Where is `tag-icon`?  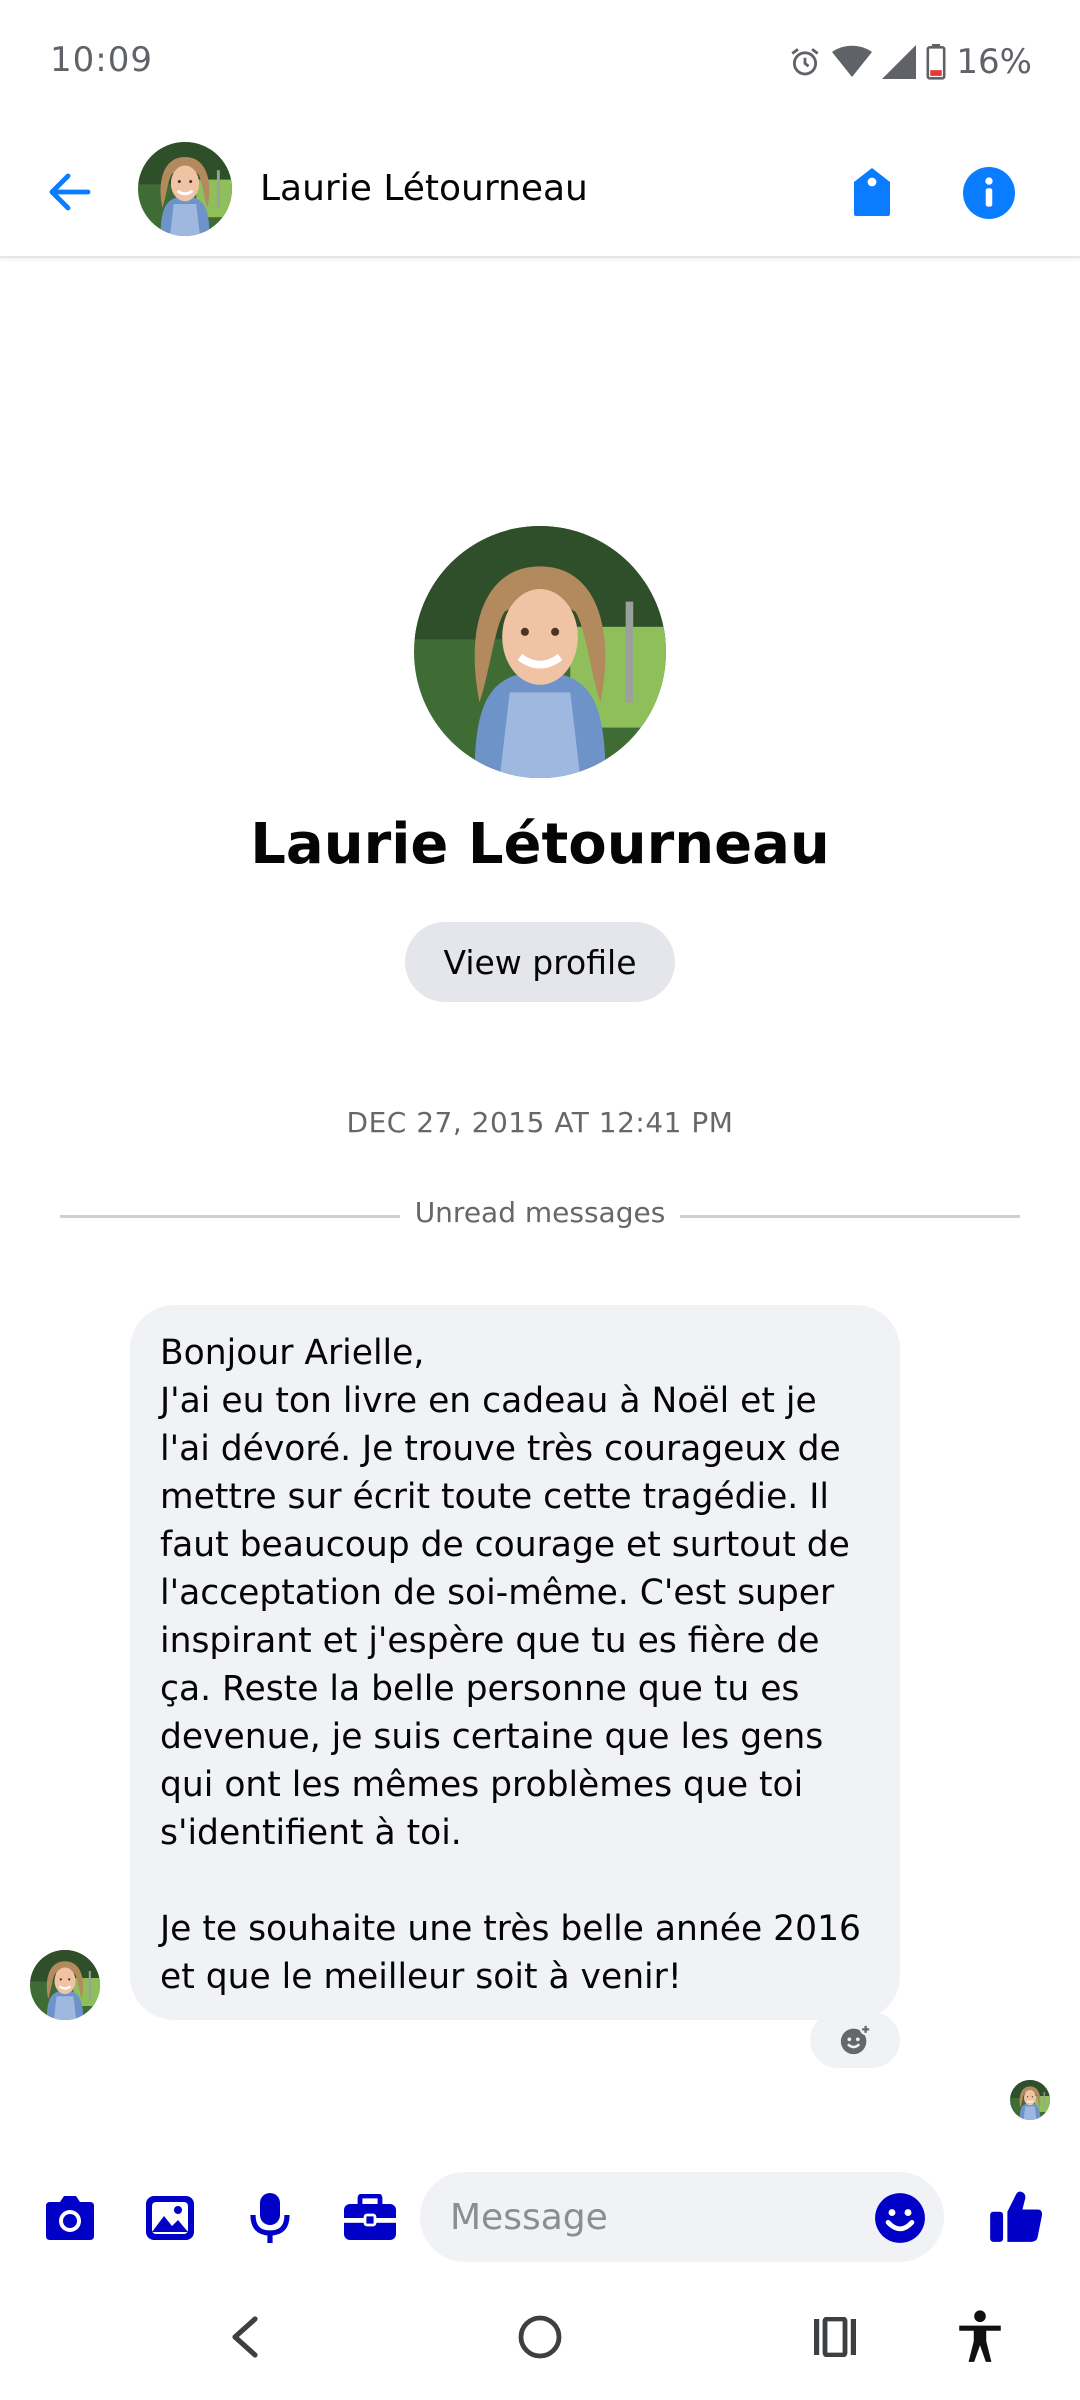
tag-icon is located at coordinates (872, 192).